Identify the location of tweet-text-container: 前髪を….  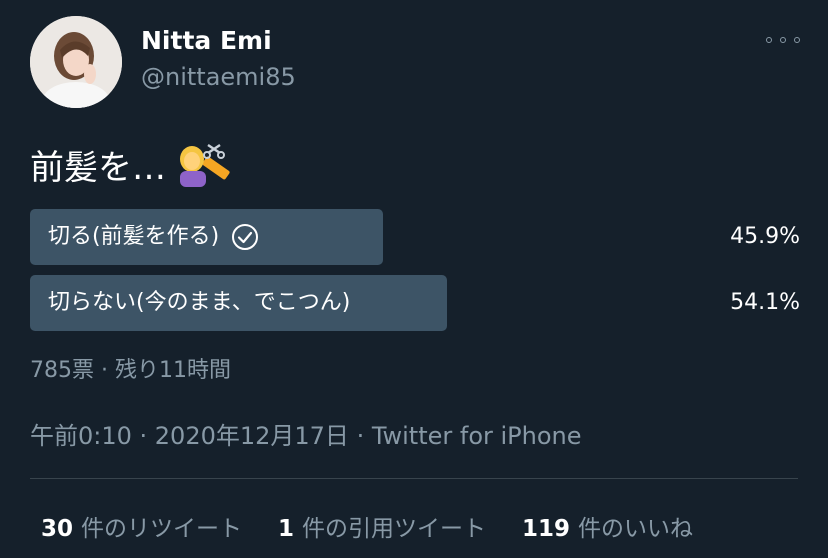
(131, 164).